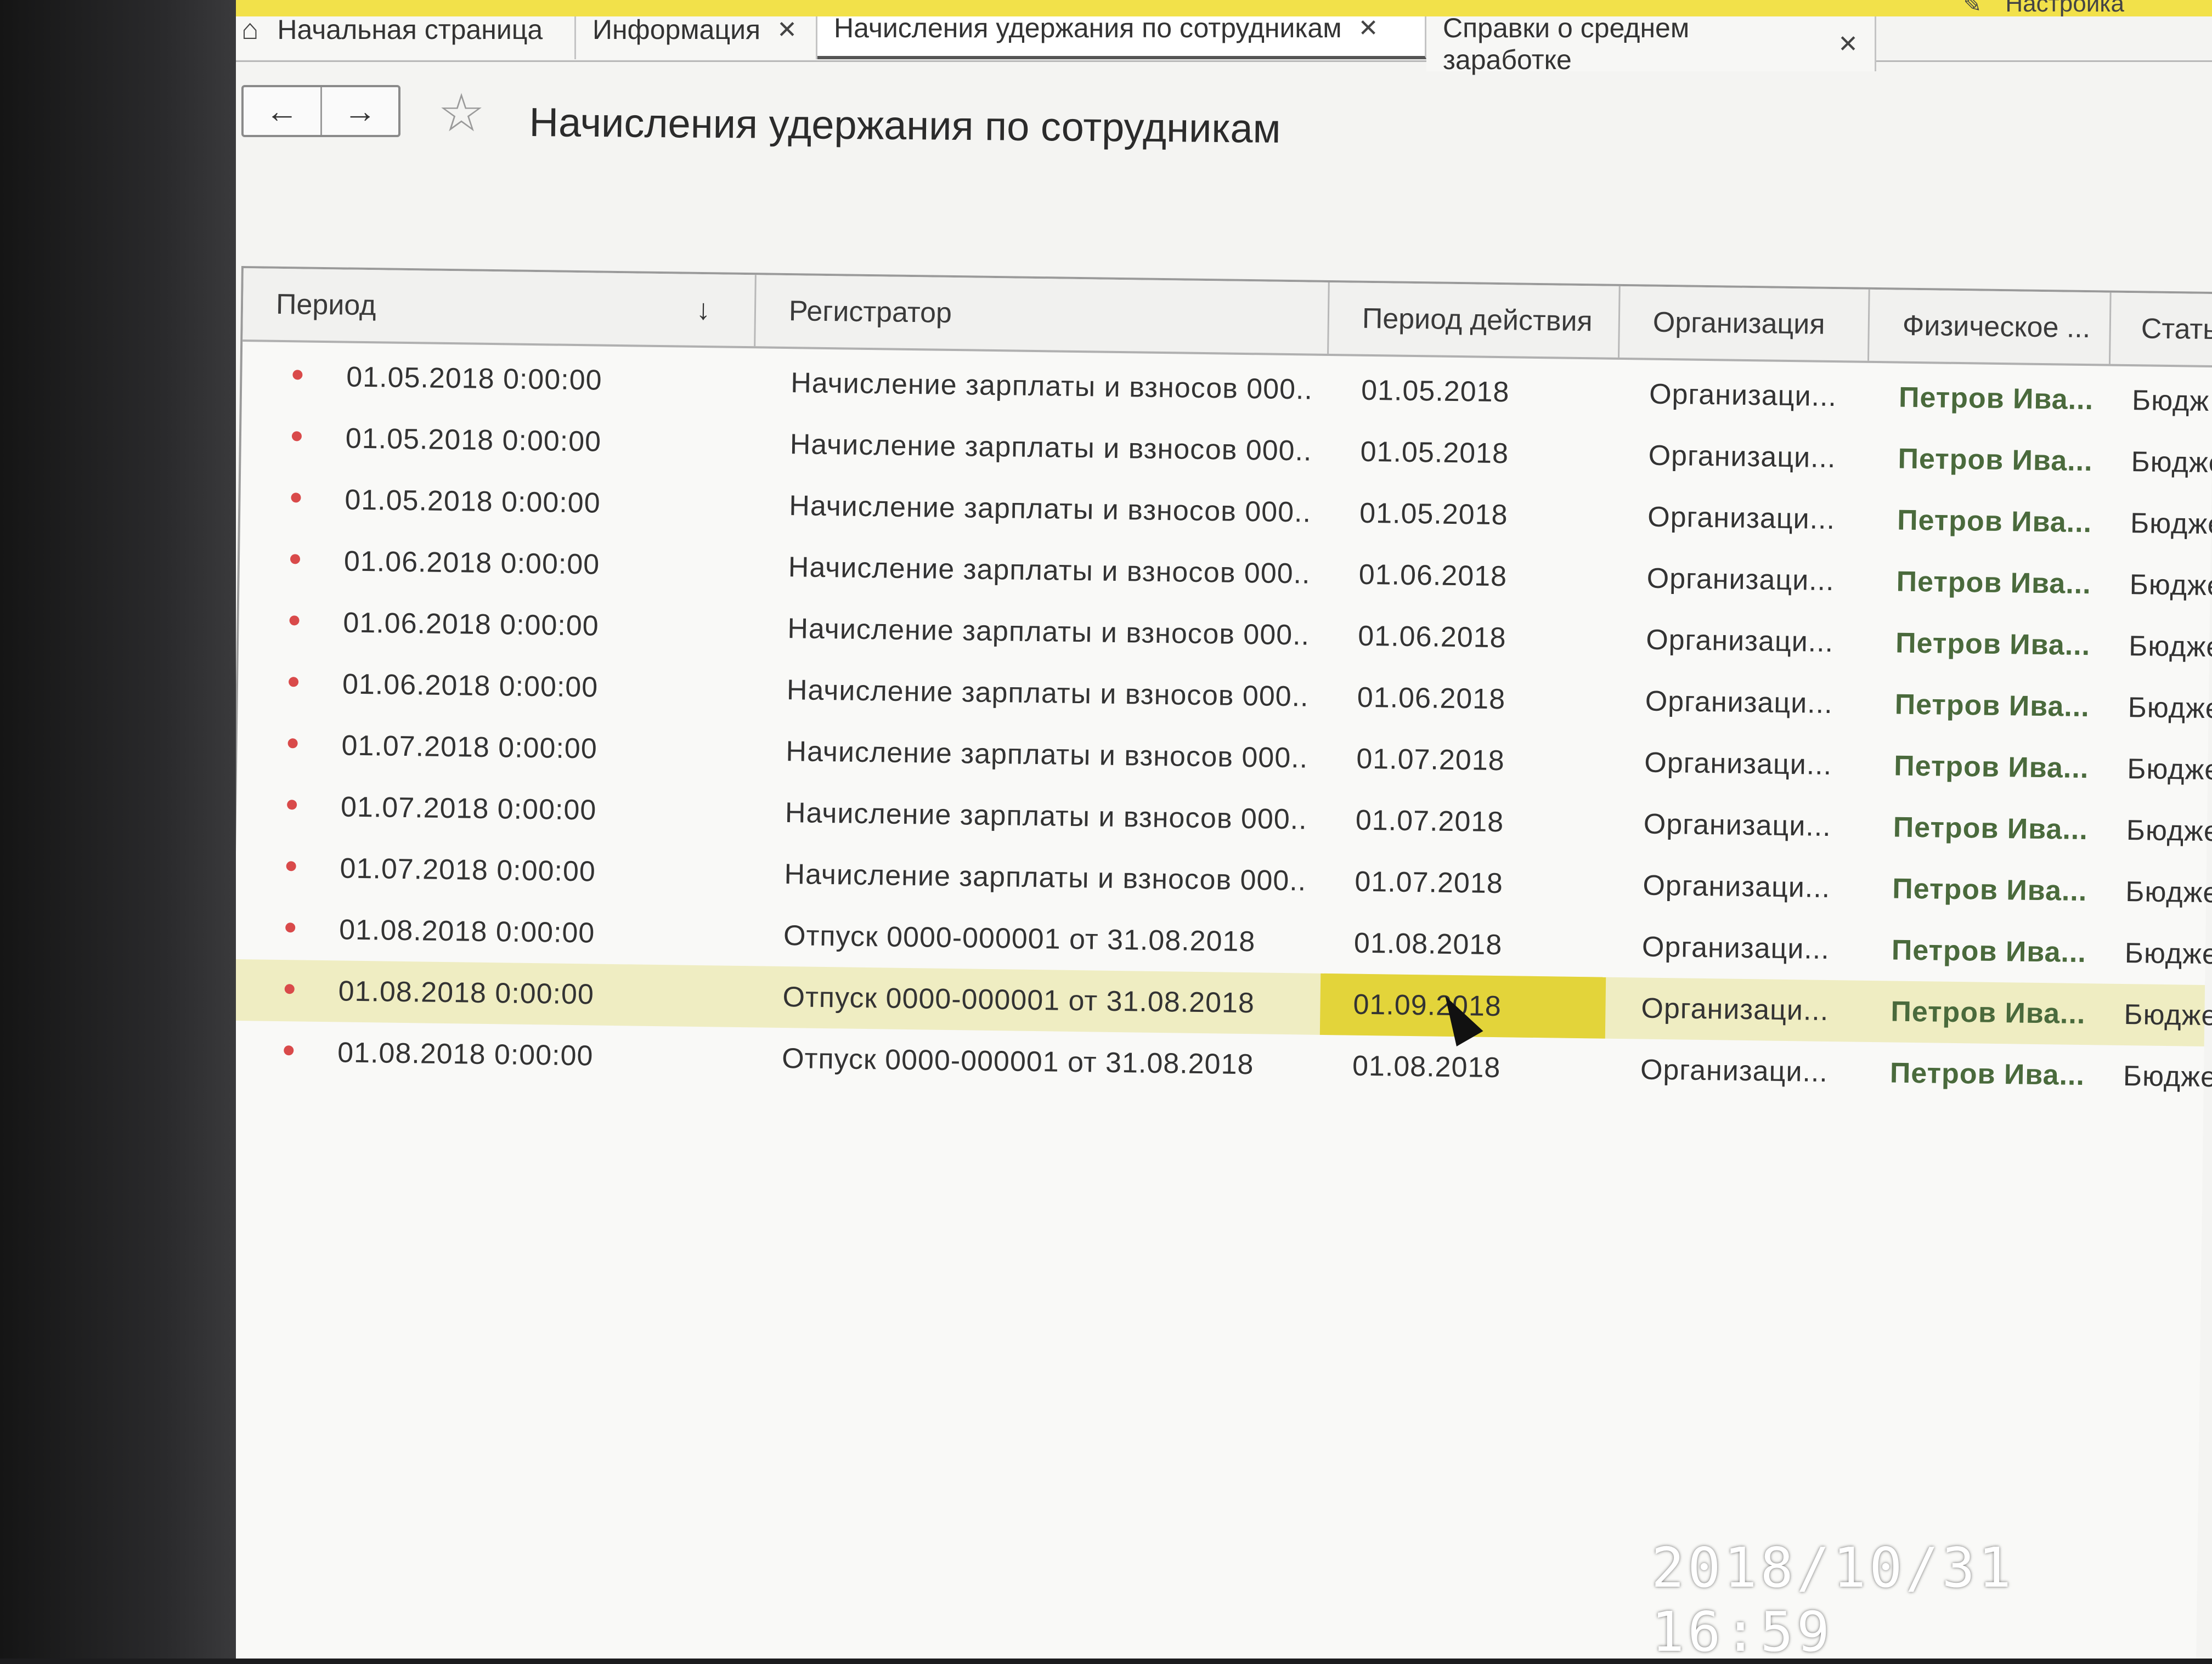  I want to click on navigation-buttons: ← →, so click(320, 111).